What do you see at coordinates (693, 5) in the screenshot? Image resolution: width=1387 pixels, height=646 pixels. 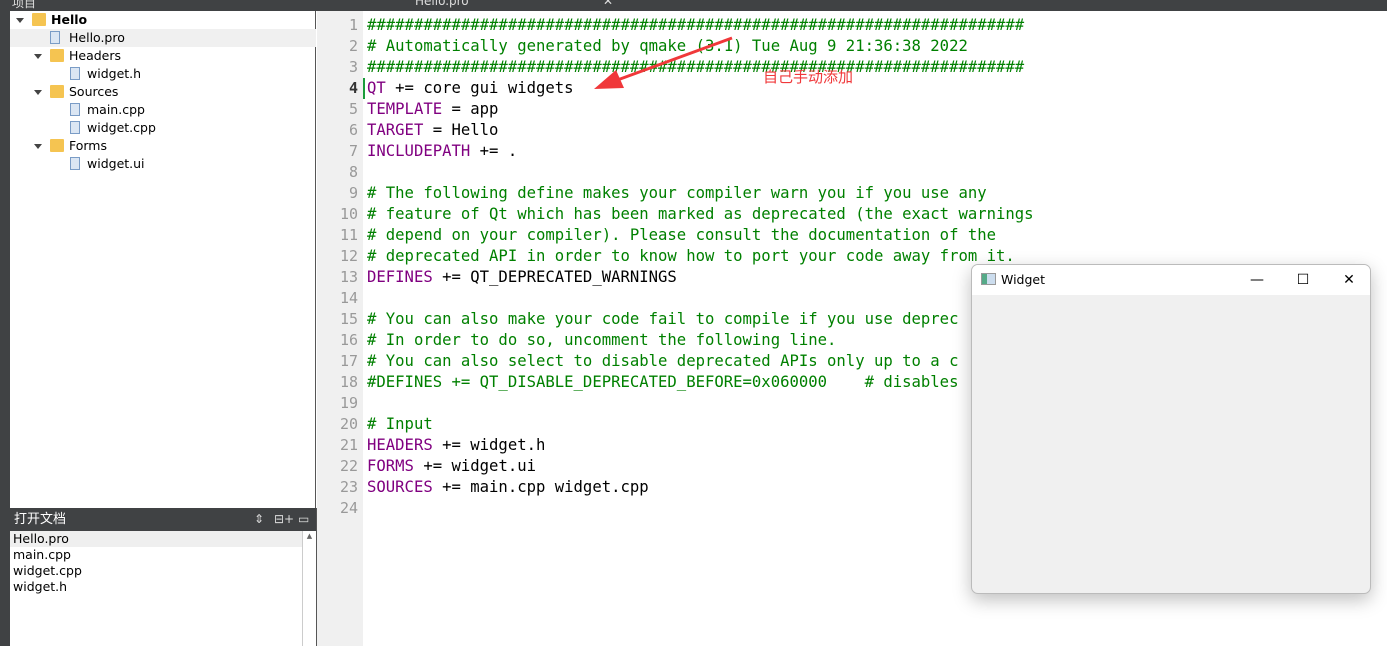 I see `top-toolbar: 项目 Hello.pro ✕` at bounding box center [693, 5].